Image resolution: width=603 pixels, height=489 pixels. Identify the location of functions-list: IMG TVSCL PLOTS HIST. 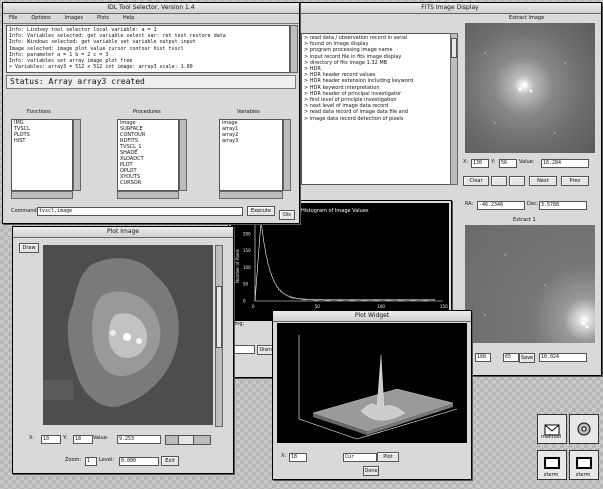
(42, 155).